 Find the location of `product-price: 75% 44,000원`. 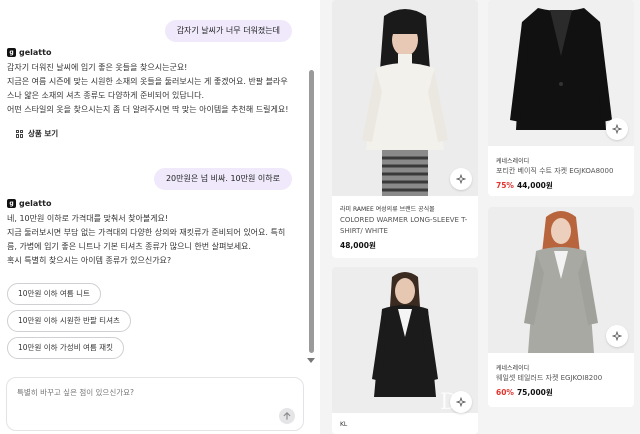

product-price: 75% 44,000원 is located at coordinates (524, 185).